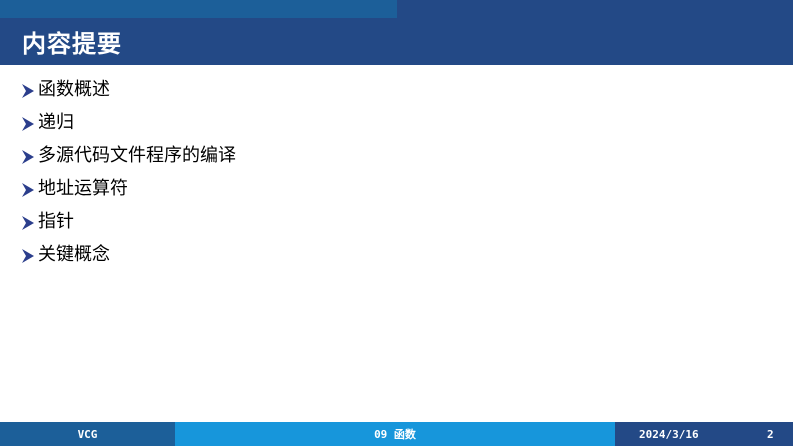  I want to click on footer-chapter-section: 09 函数, so click(395, 434).